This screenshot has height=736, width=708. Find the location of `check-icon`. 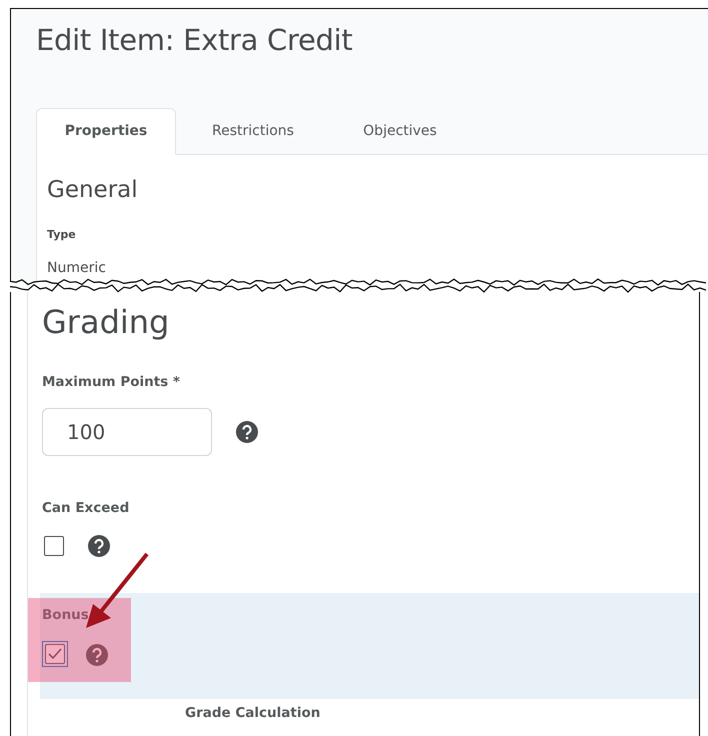

check-icon is located at coordinates (55, 654).